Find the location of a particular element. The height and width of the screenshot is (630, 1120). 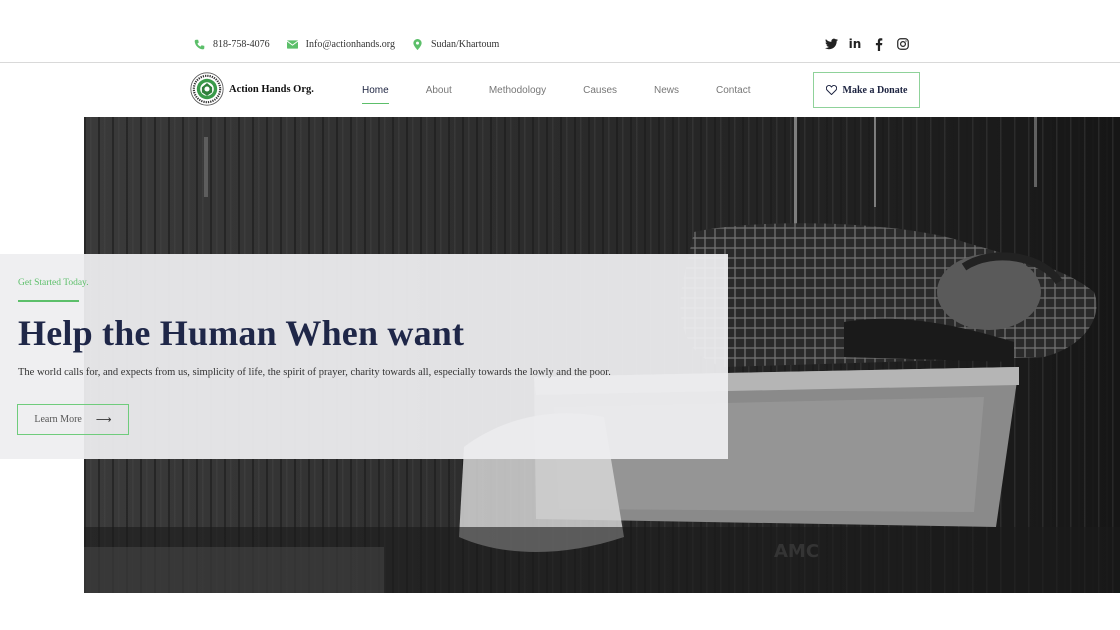

nav-item-about: About is located at coordinates (439, 90).